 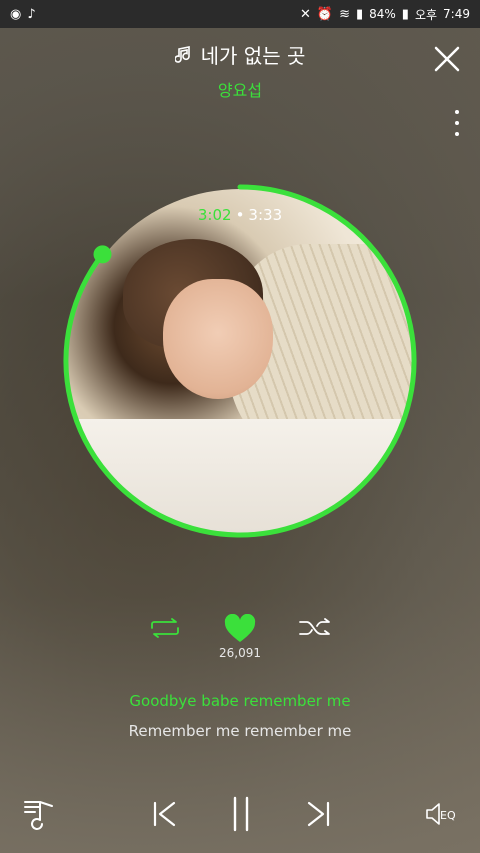 I want to click on battery-percent: 84%, so click(x=382, y=14).